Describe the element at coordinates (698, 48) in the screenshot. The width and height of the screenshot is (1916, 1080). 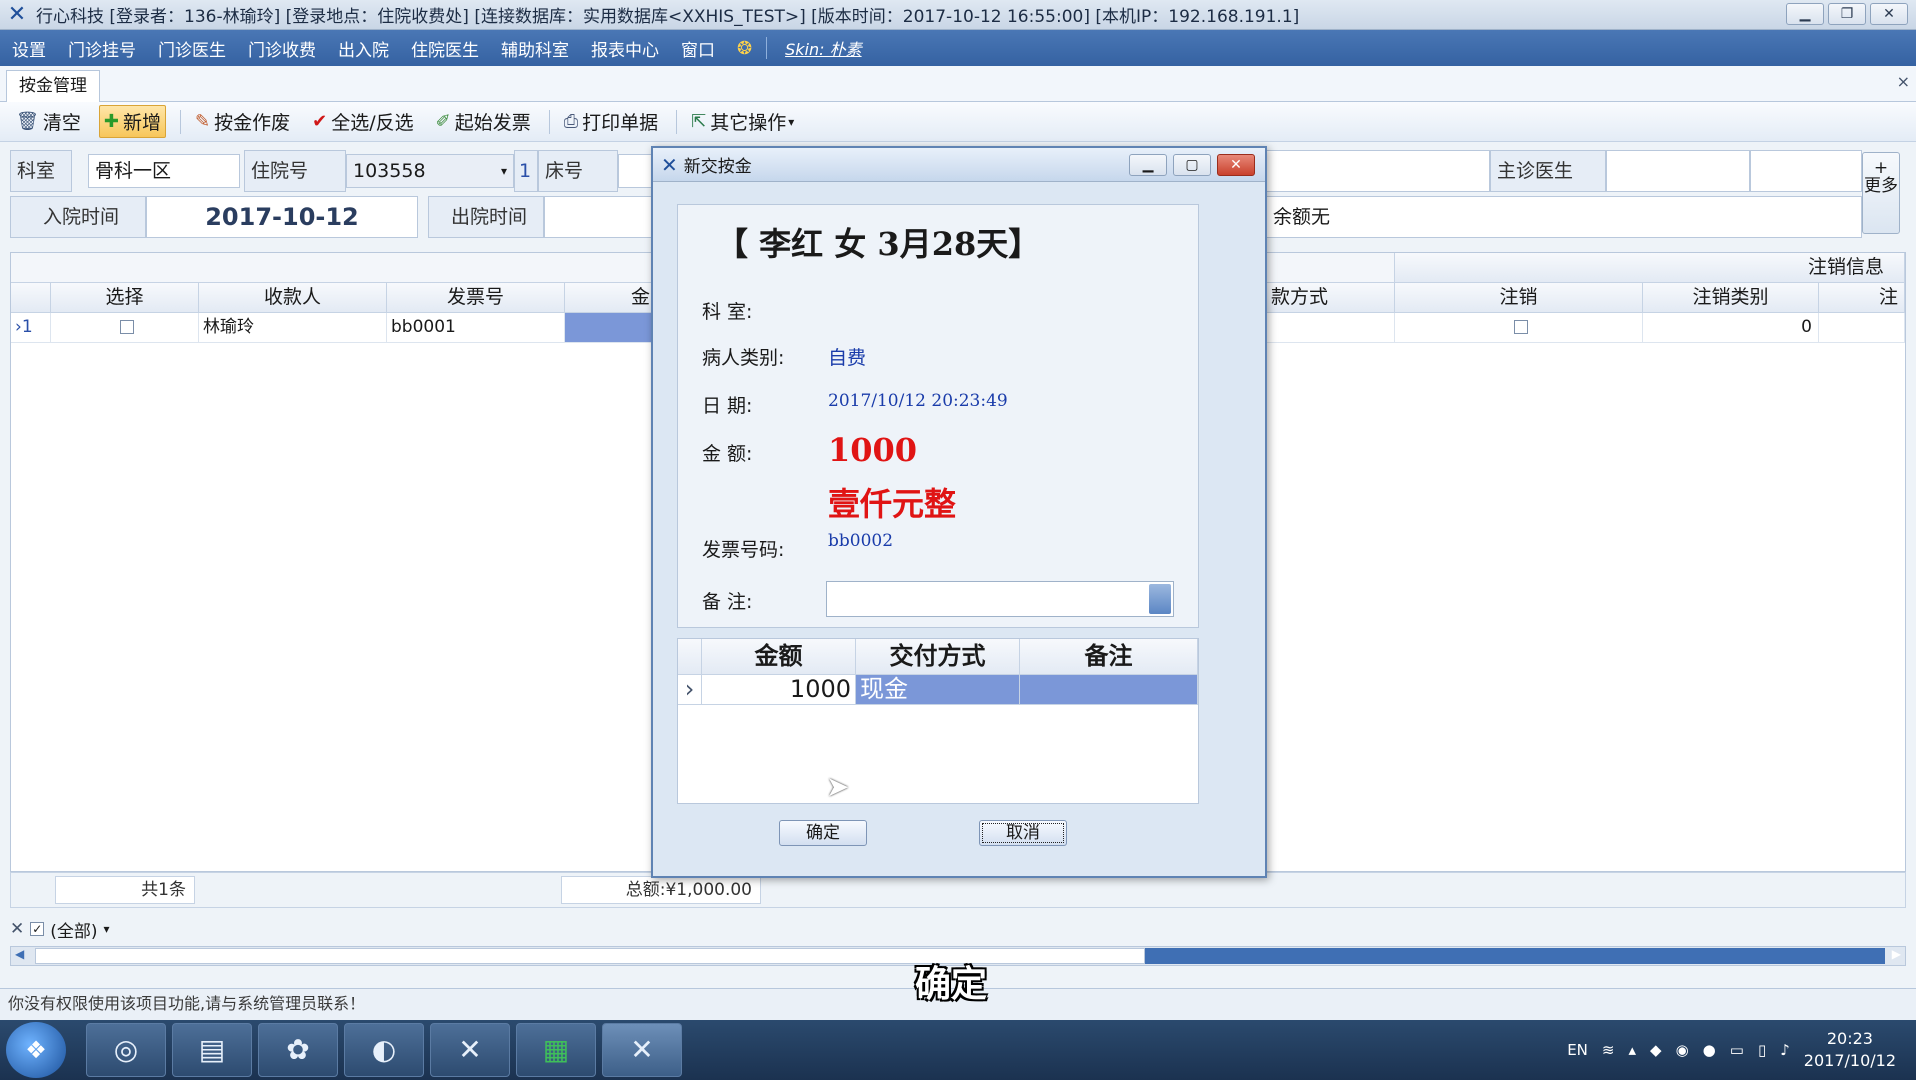
I see `menu-window: 窗口` at that location.